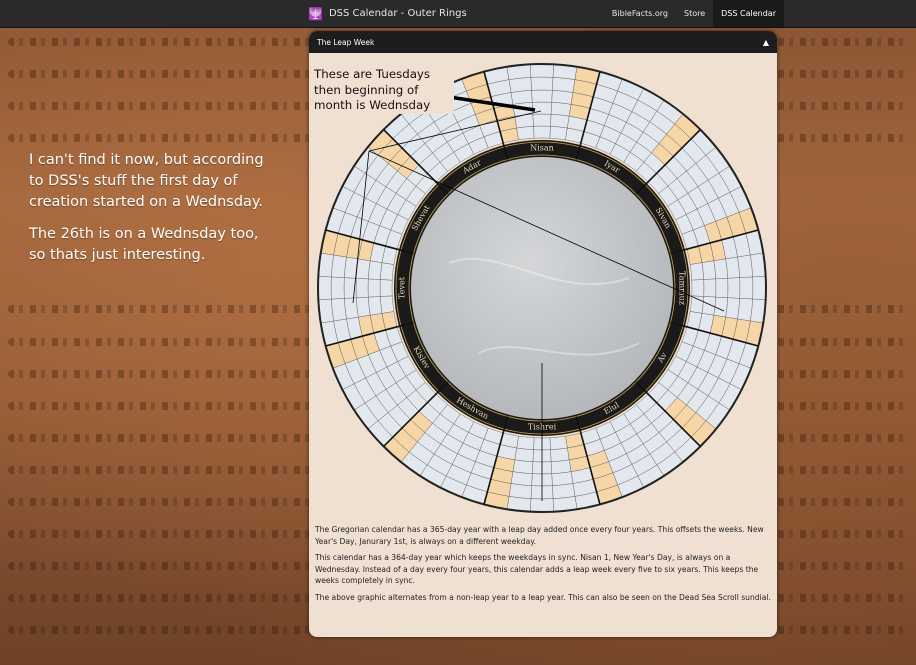 The height and width of the screenshot is (665, 916). What do you see at coordinates (346, 42) in the screenshot?
I see `panel-title: The Leap Week` at bounding box center [346, 42].